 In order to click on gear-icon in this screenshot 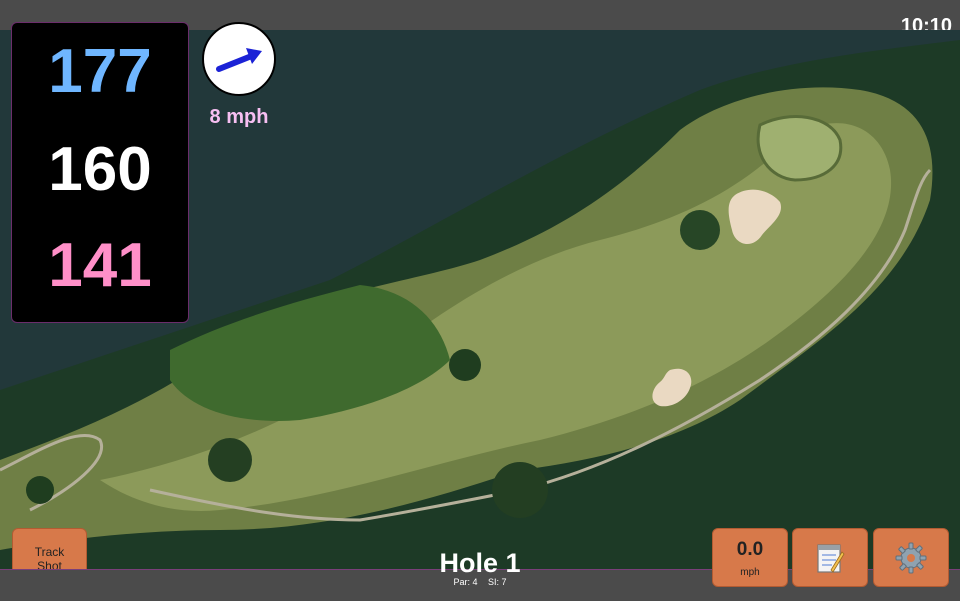, I will do `click(911, 557)`.